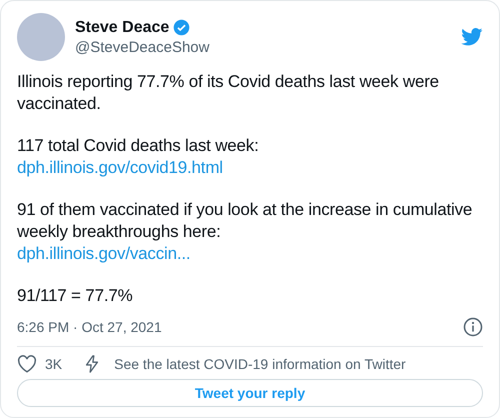 This screenshot has width=500, height=418. I want to click on link: dph.illinois.gov/covid19.html, so click(120, 168).